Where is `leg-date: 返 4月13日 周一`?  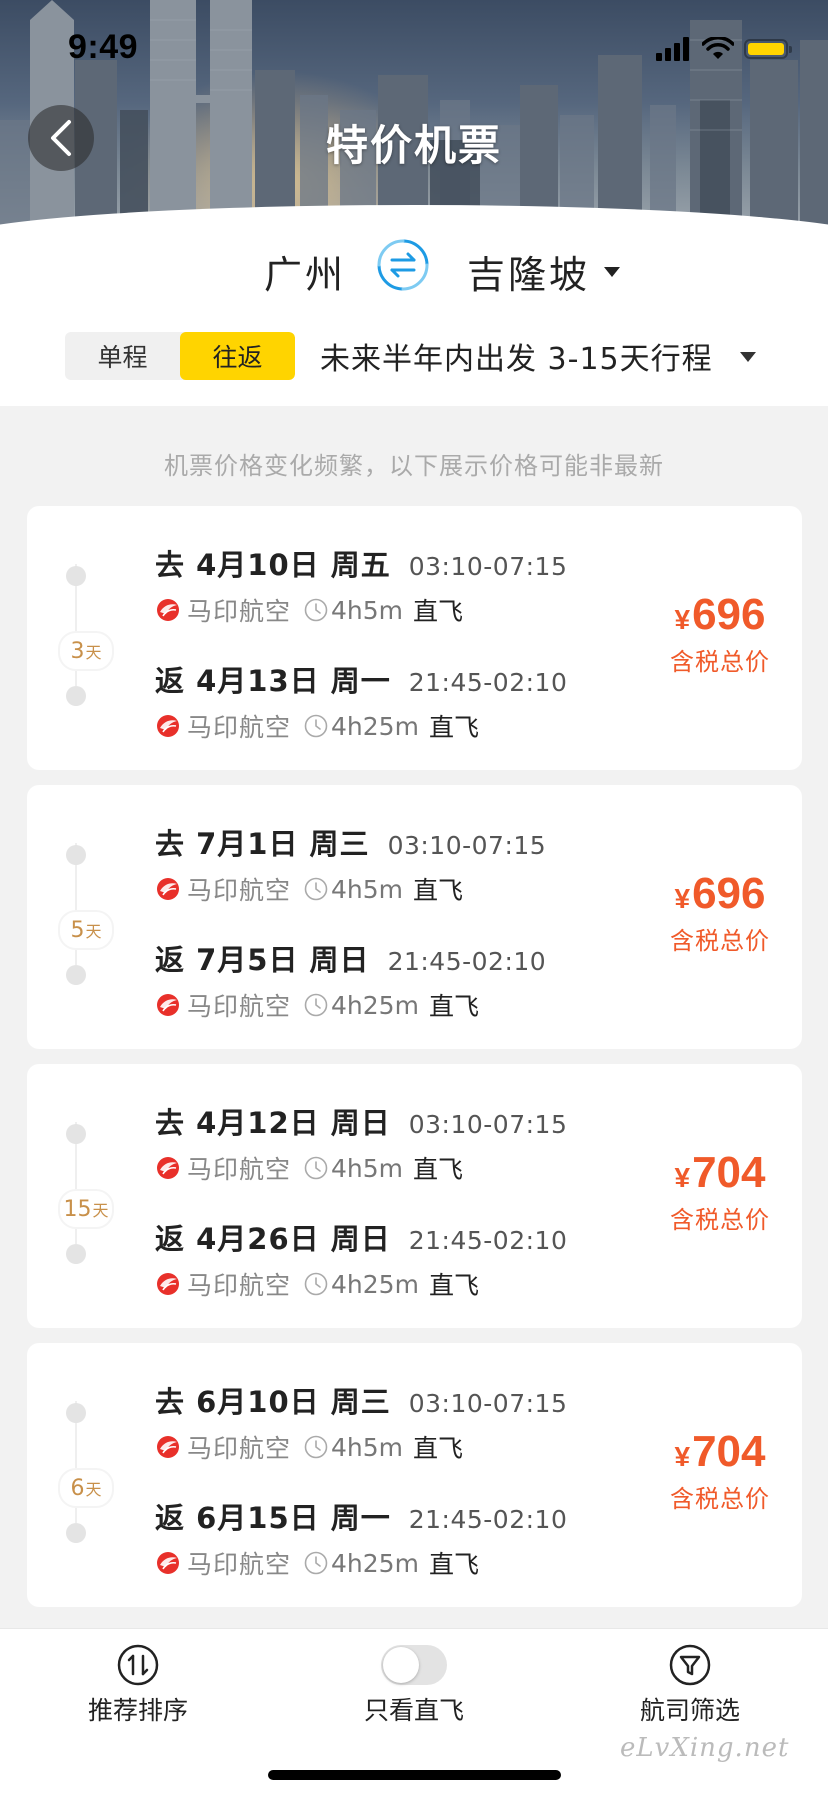 leg-date: 返 4月13日 周一 is located at coordinates (273, 681).